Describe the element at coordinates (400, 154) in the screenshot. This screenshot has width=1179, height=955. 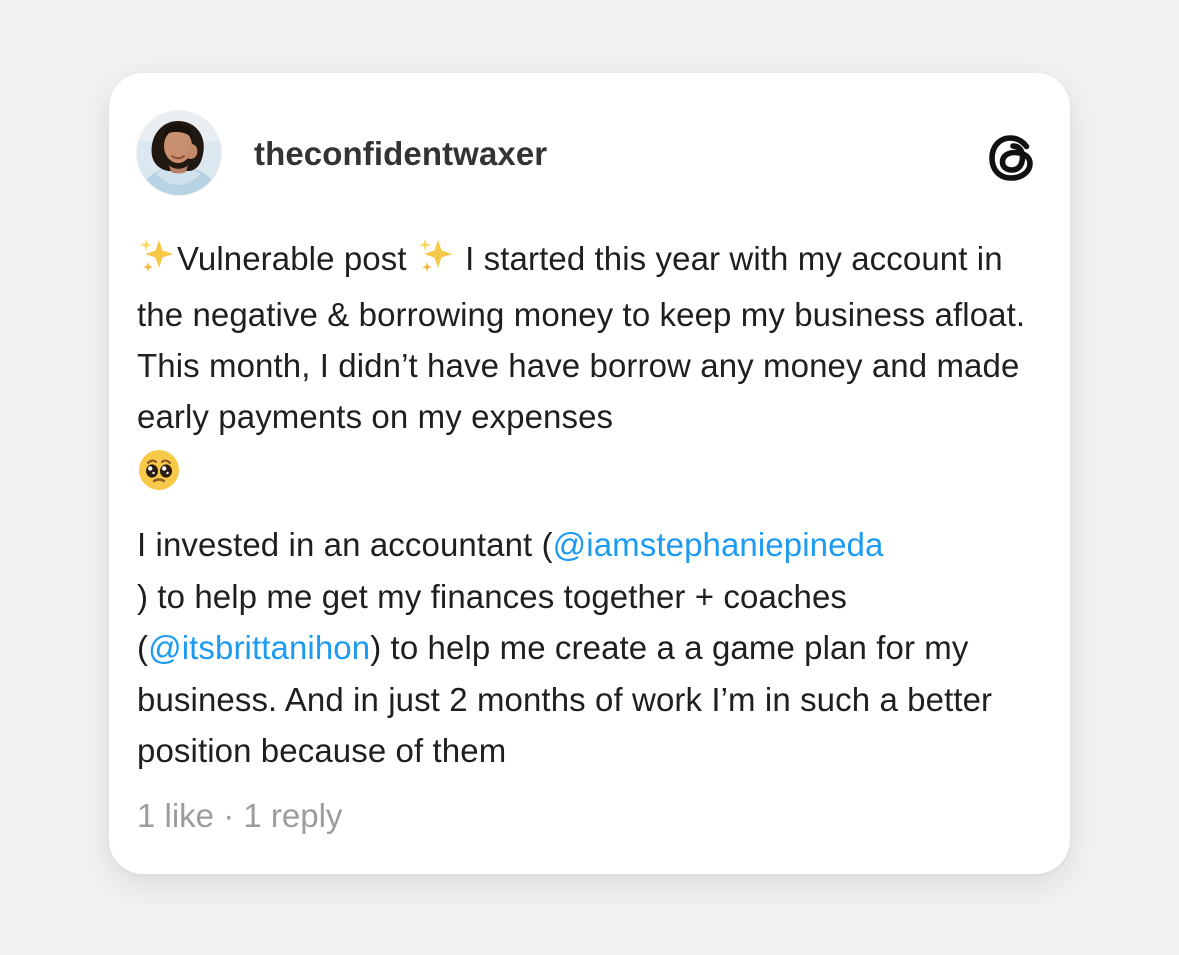
I see `author-username: theconfidentwaxer` at that location.